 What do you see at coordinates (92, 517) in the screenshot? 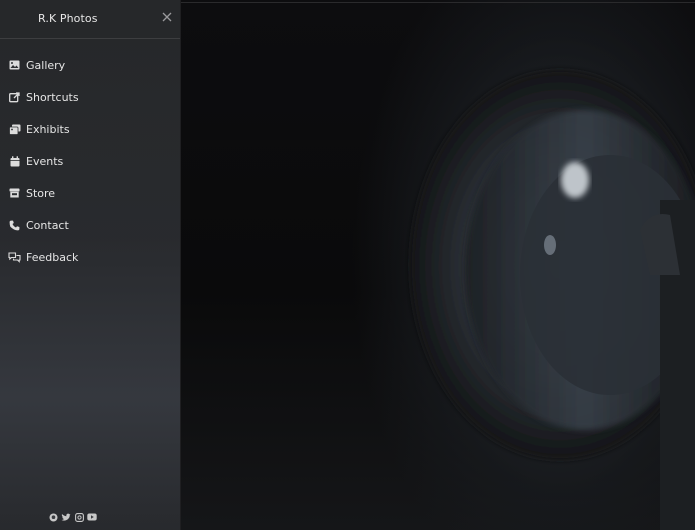
I see `youtube-icon` at bounding box center [92, 517].